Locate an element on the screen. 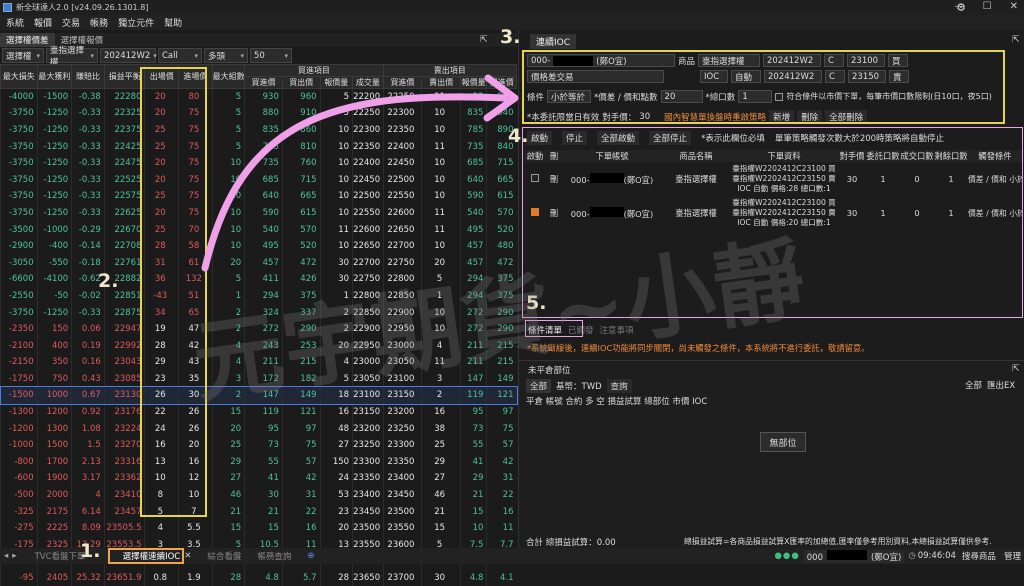  table-cell: 25.32 is located at coordinates (88, 577).